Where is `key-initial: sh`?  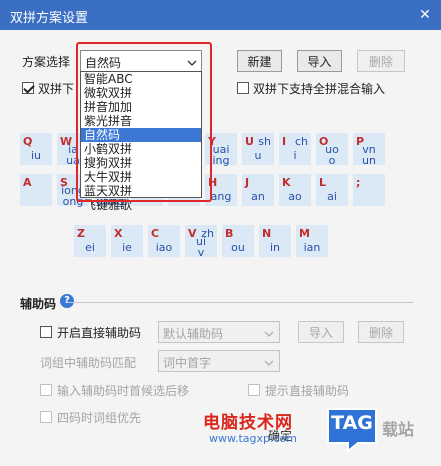 key-initial: sh is located at coordinates (264, 141).